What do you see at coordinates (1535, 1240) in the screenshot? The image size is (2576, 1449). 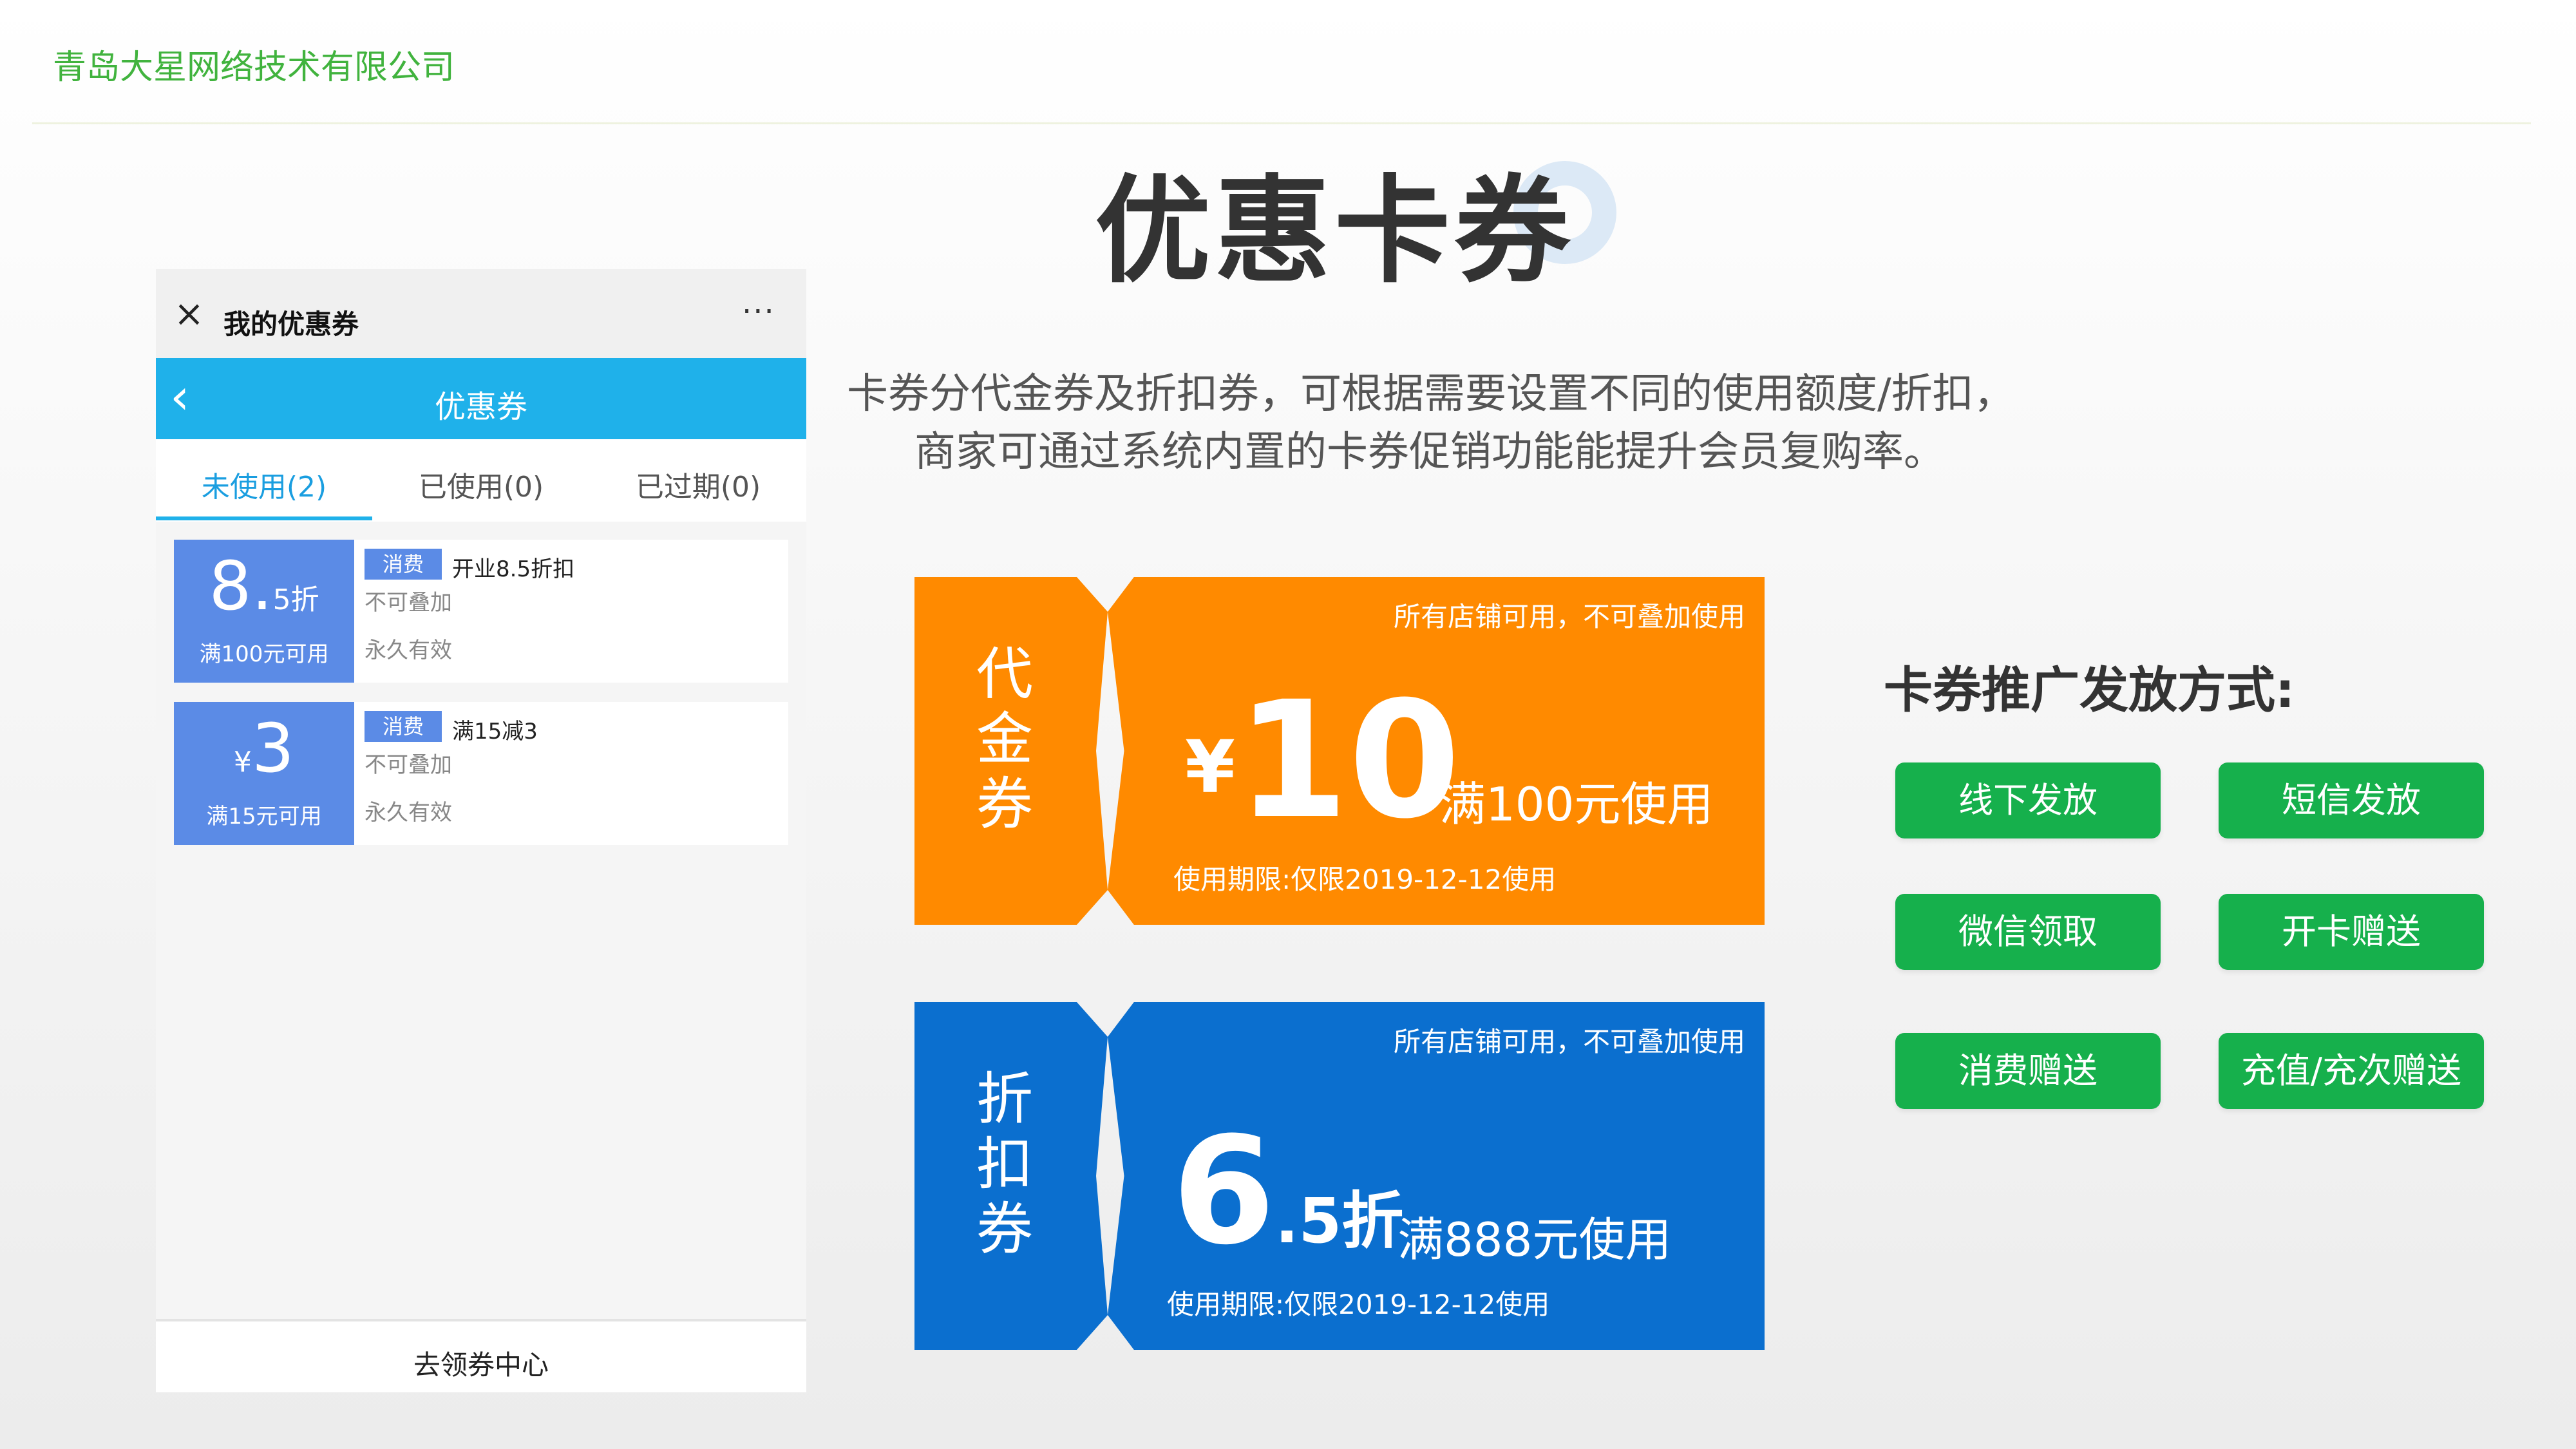 I see `voucher-condition: 满888元使用` at bounding box center [1535, 1240].